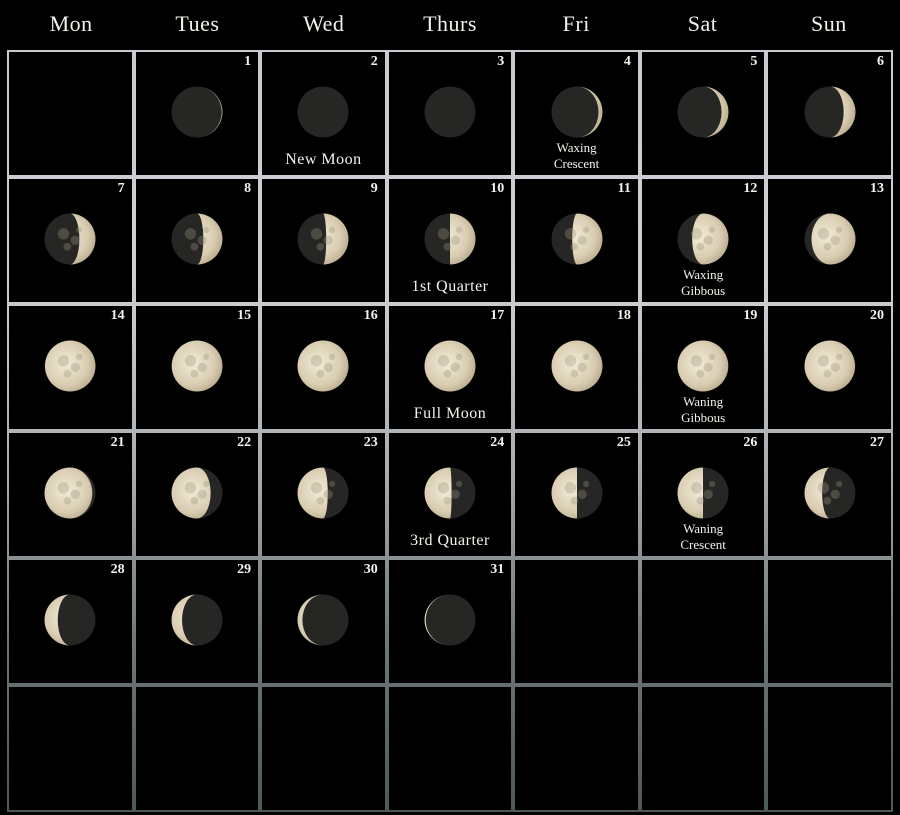 The width and height of the screenshot is (900, 815). Describe the element at coordinates (829, 240) in the screenshot. I see `calendar-day-cell: 13` at that location.